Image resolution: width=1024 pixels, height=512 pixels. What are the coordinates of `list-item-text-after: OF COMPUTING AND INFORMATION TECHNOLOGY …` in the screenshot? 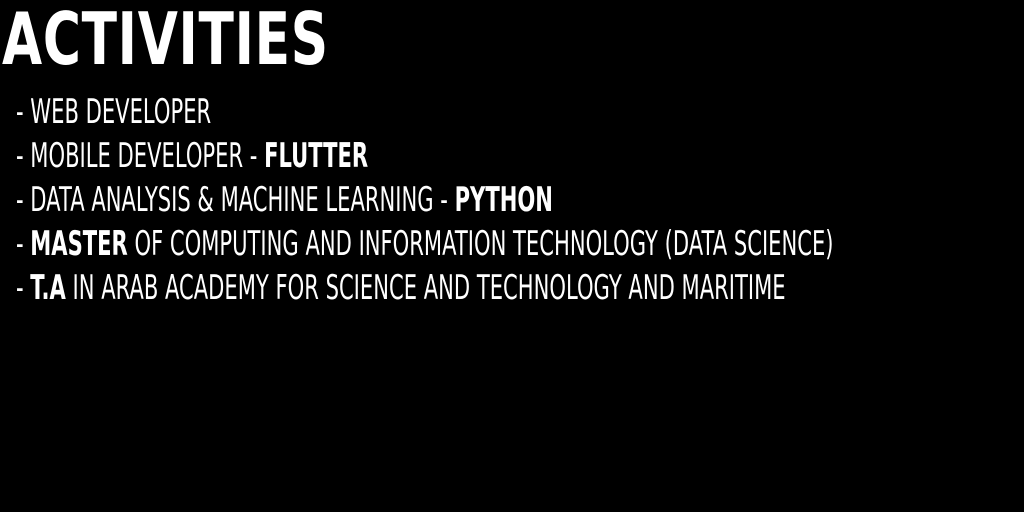 It's located at (480, 244).